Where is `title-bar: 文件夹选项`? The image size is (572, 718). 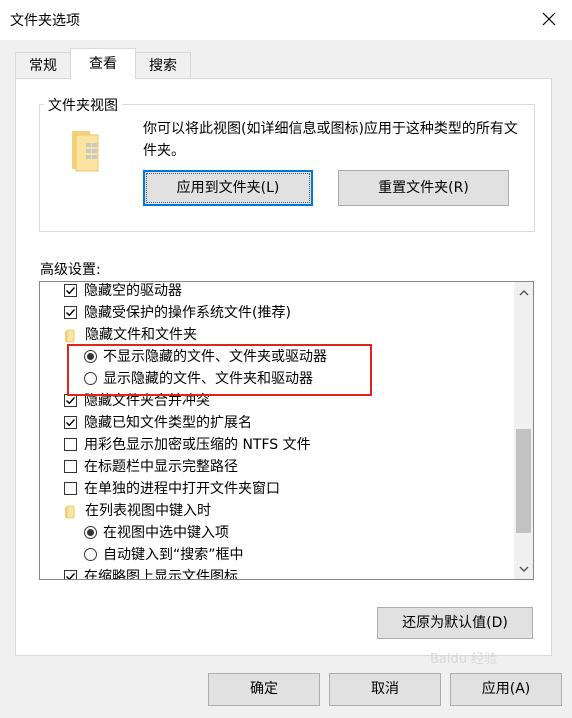
title-bar: 文件夹选项 is located at coordinates (286, 20).